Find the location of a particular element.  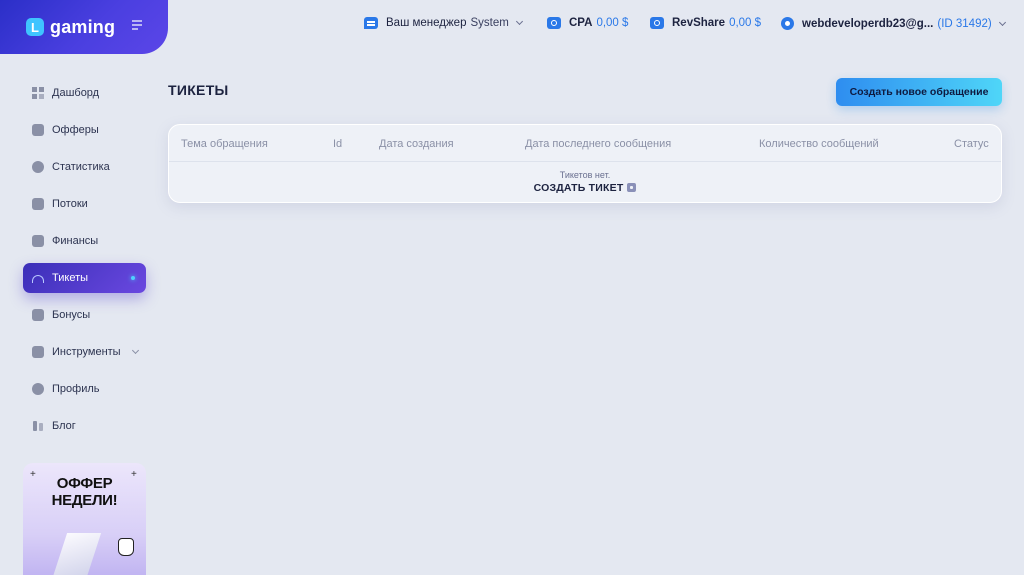

sidebar-item-offers: Офферы is located at coordinates (84, 130).